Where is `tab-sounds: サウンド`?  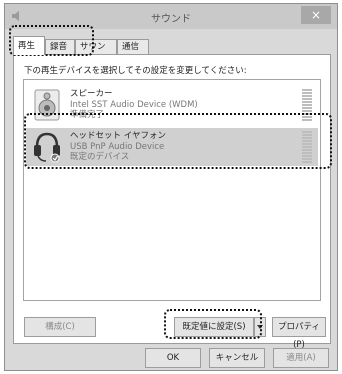
tab-sounds: サウンド is located at coordinates (96, 53).